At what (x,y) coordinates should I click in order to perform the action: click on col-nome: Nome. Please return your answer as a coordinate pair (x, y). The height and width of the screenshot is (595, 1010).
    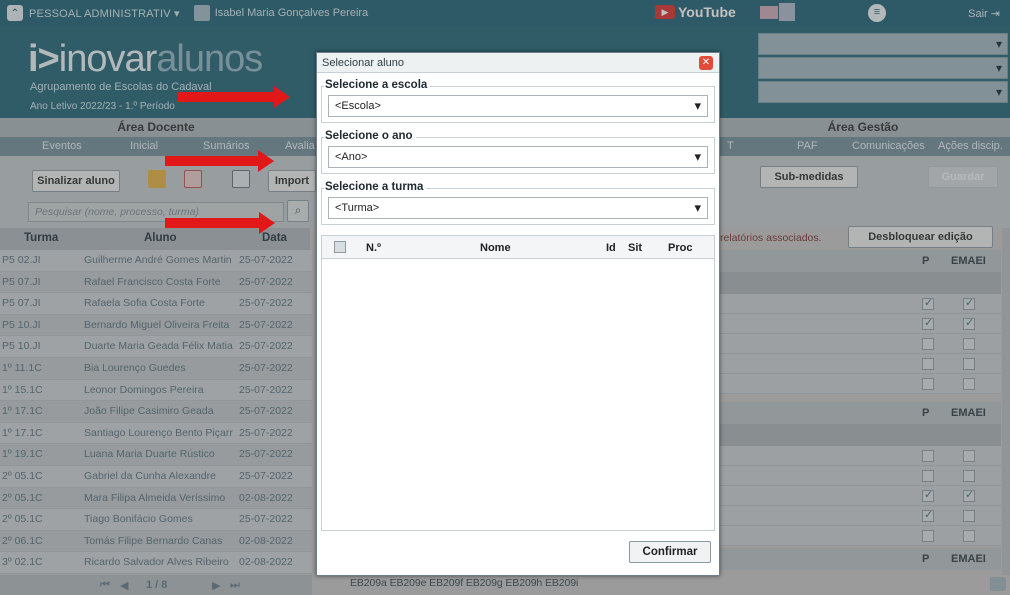
    Looking at the image, I should click on (495, 248).